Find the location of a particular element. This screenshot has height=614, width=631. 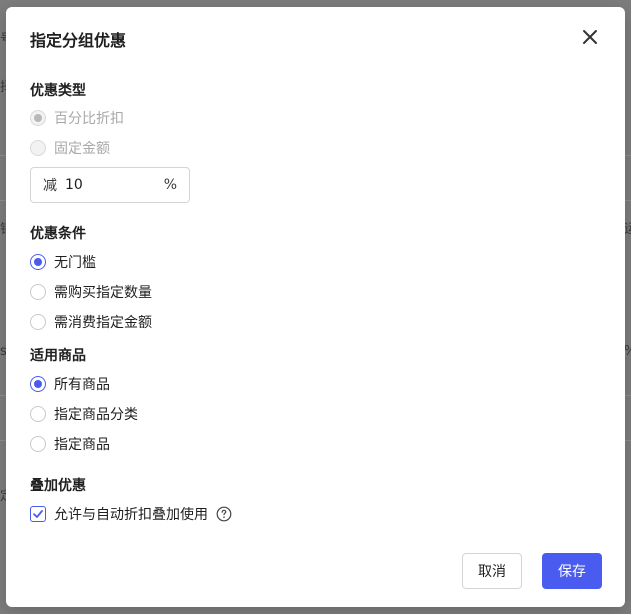

radio-all-products: 所有商品 is located at coordinates (70, 384).